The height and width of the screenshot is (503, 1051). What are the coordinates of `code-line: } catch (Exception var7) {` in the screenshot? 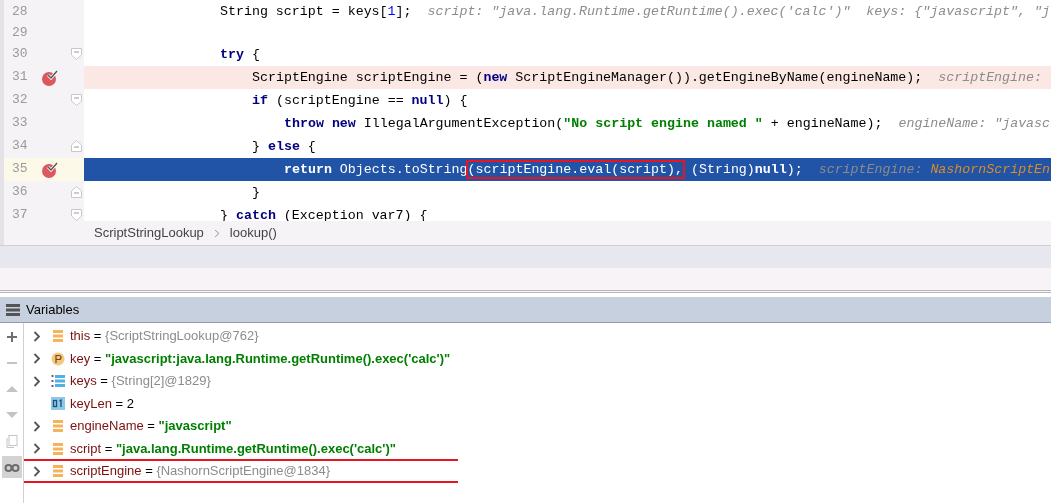 It's located at (324, 213).